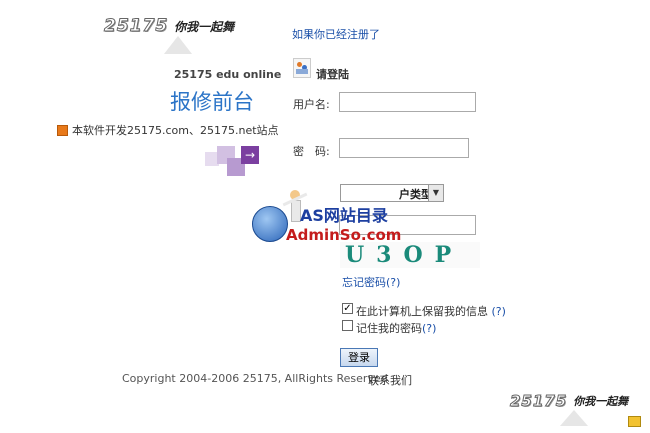 This screenshot has height=433, width=650. I want to click on forgot-password-link: 忘记密码, so click(364, 282).